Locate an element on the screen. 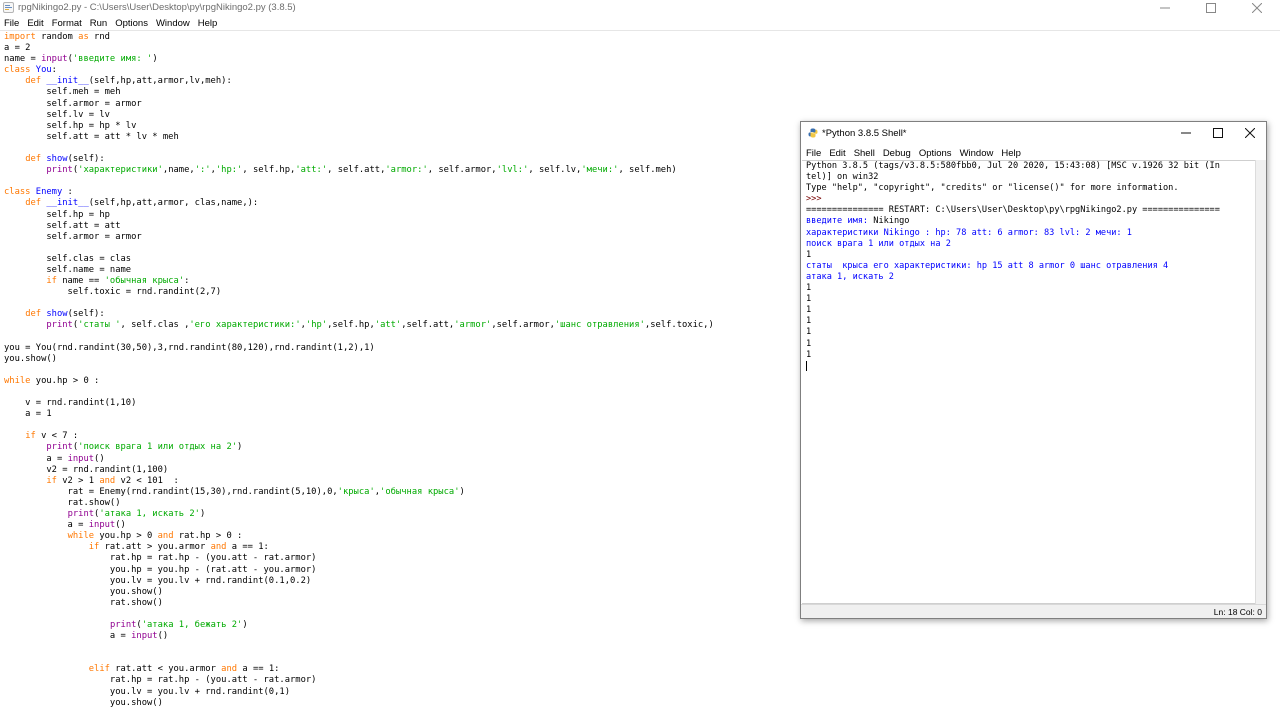 The height and width of the screenshot is (710, 1280). code-line: elif rat.att < you.armor and a == 1: is located at coordinates (359, 669).